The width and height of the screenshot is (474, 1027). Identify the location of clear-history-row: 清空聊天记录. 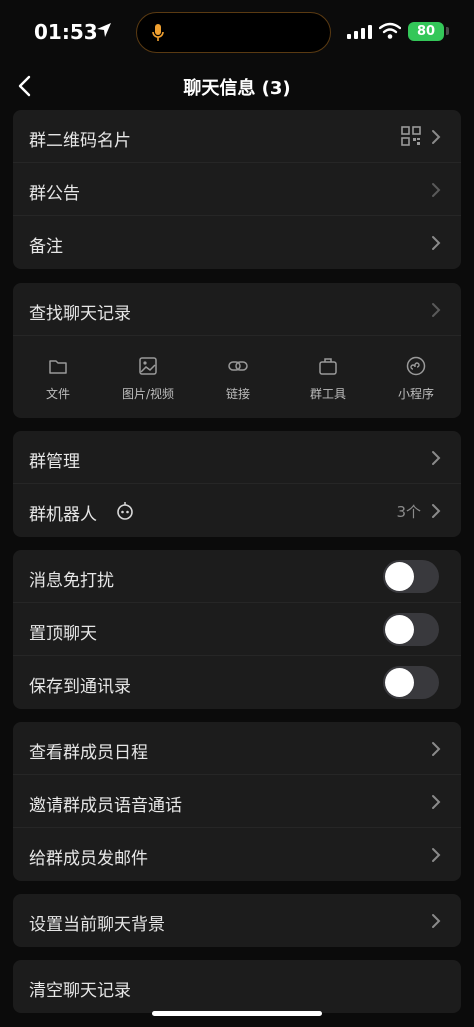
(237, 986).